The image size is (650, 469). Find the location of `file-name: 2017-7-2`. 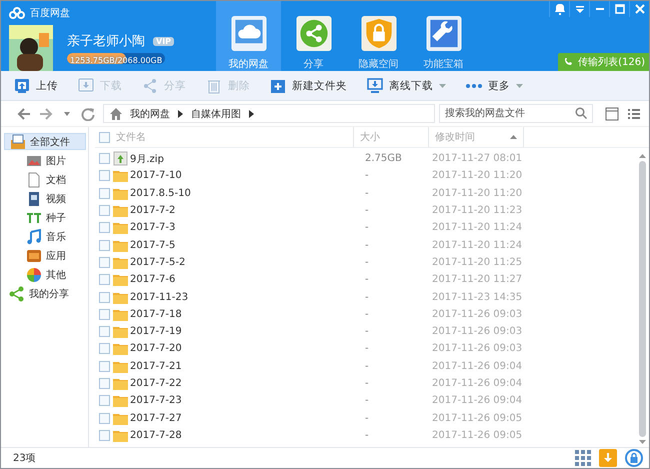

file-name: 2017-7-2 is located at coordinates (245, 210).